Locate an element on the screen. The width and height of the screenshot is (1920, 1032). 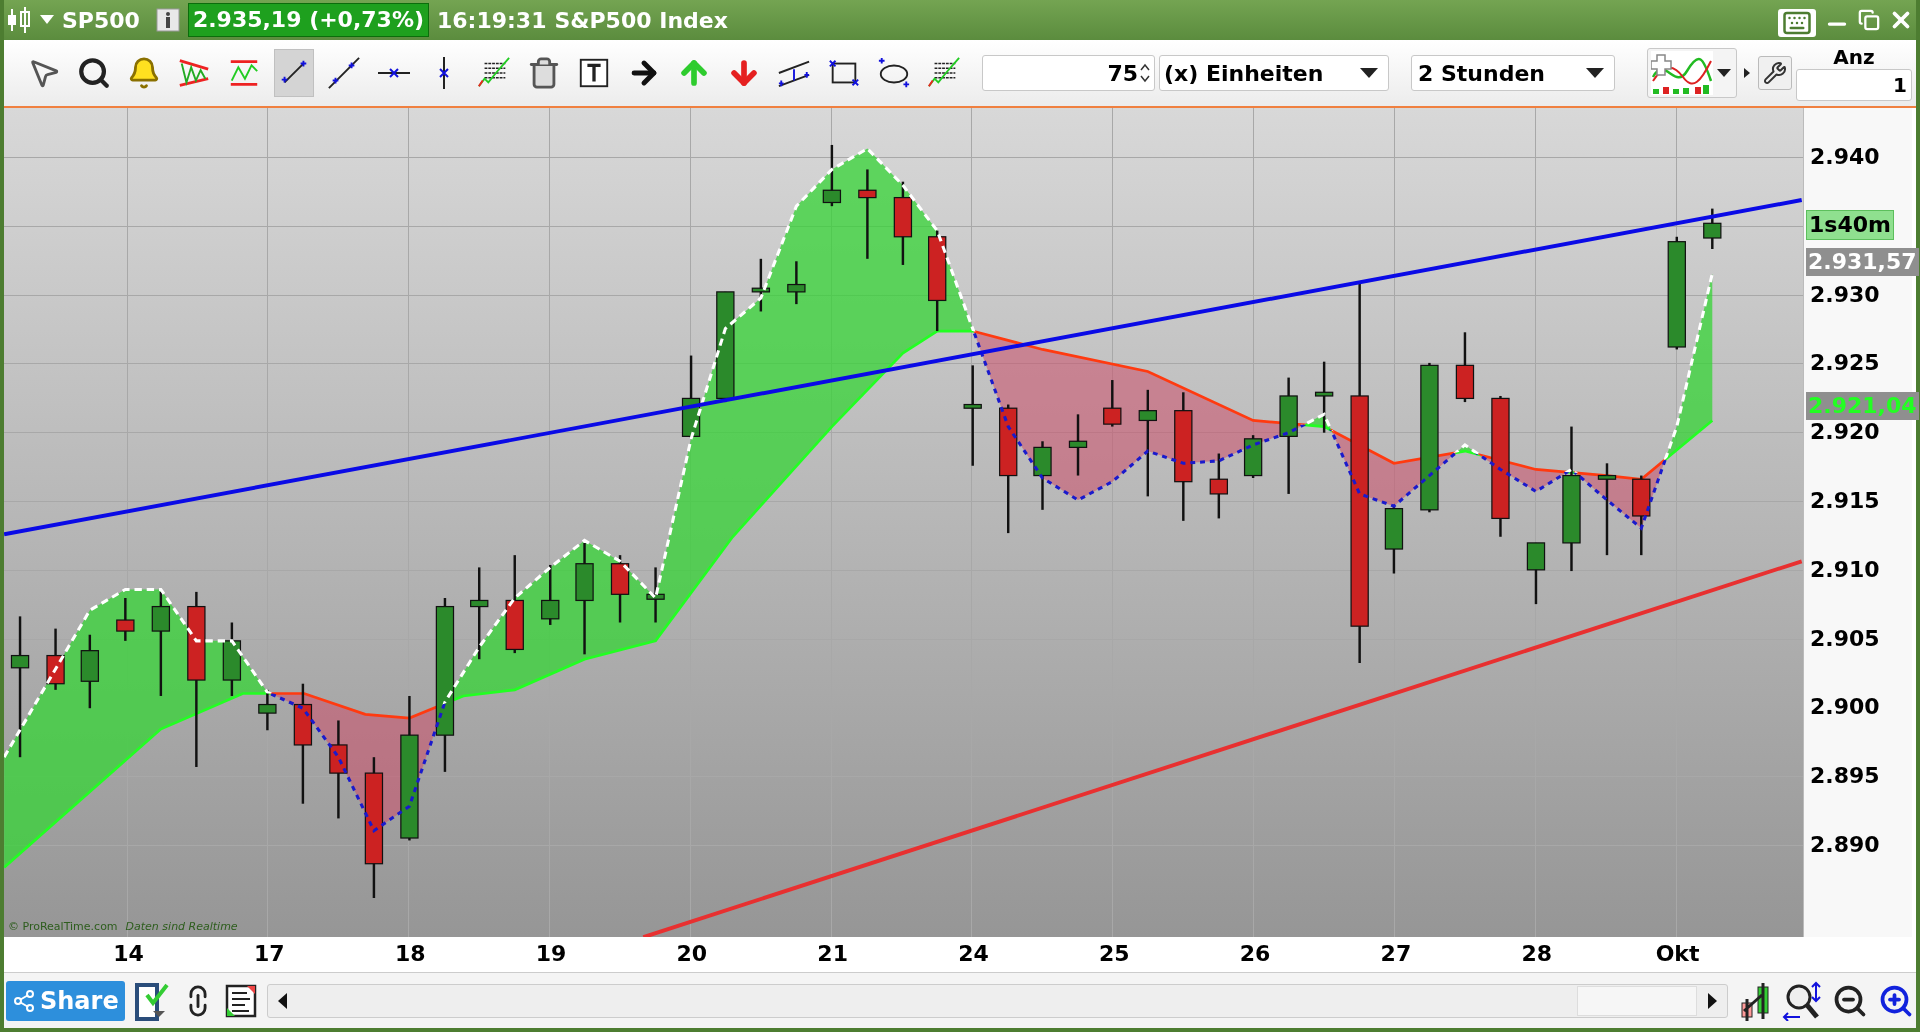
date-axis-label: 18 is located at coordinates (410, 954).